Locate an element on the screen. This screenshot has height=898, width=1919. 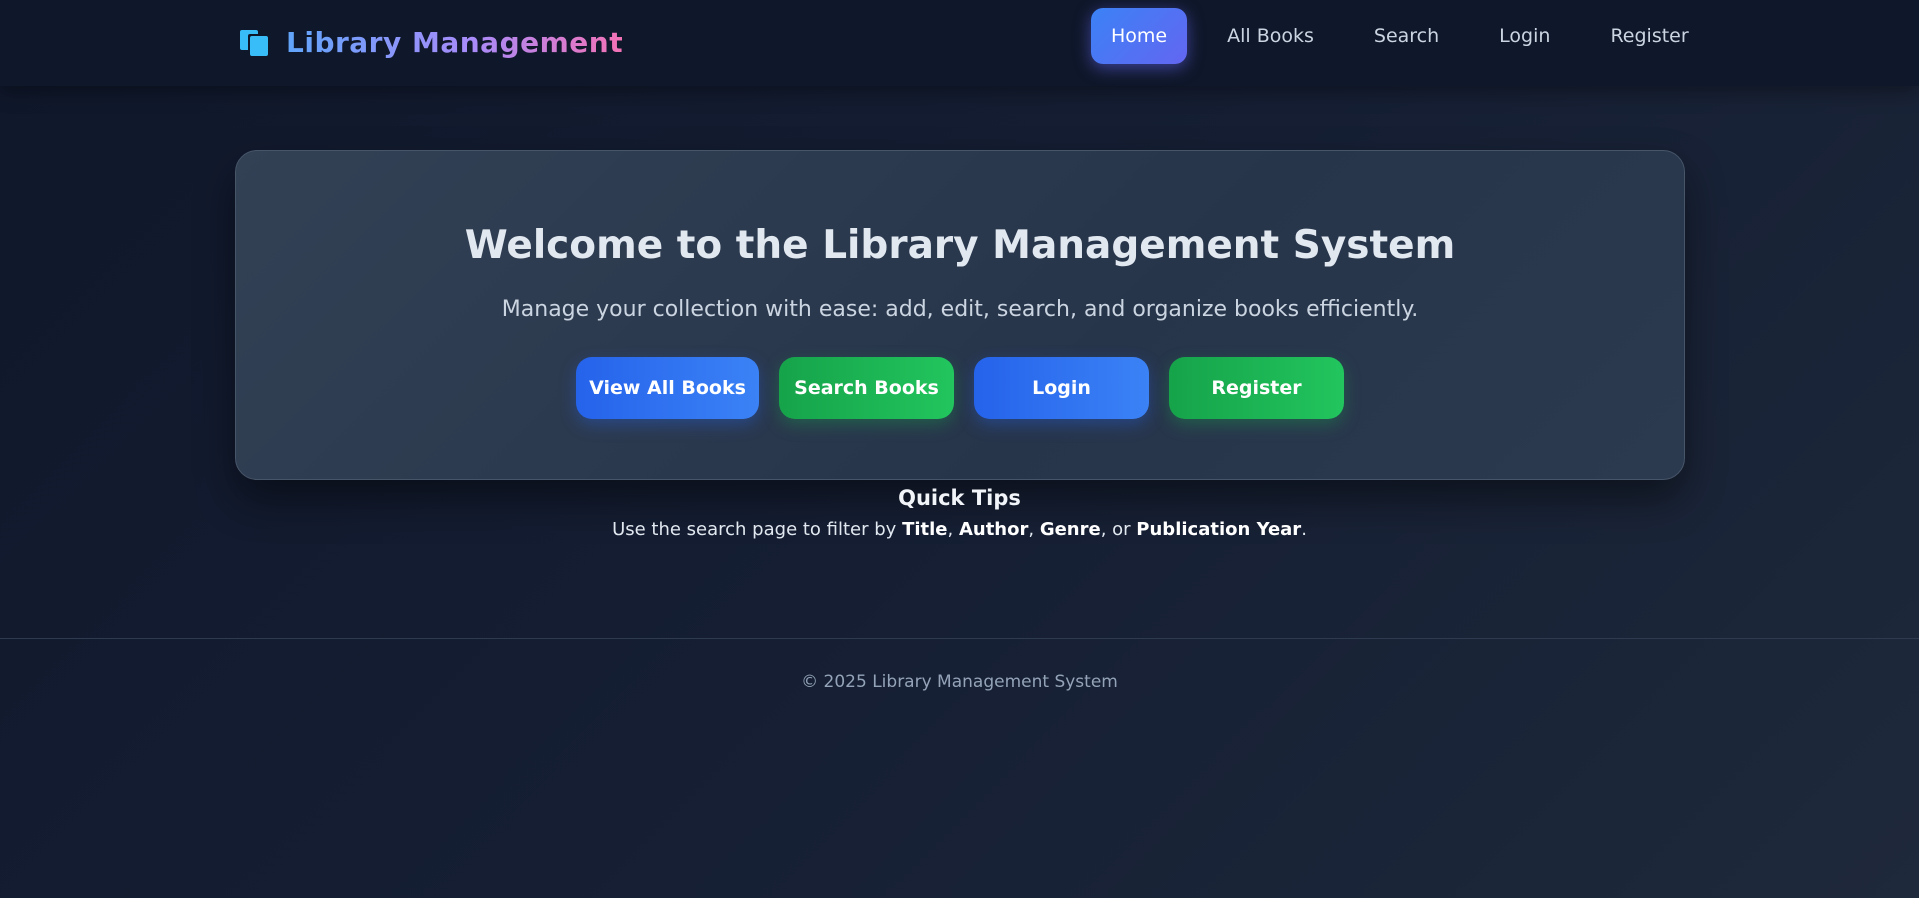
books-icon is located at coordinates (256, 42).